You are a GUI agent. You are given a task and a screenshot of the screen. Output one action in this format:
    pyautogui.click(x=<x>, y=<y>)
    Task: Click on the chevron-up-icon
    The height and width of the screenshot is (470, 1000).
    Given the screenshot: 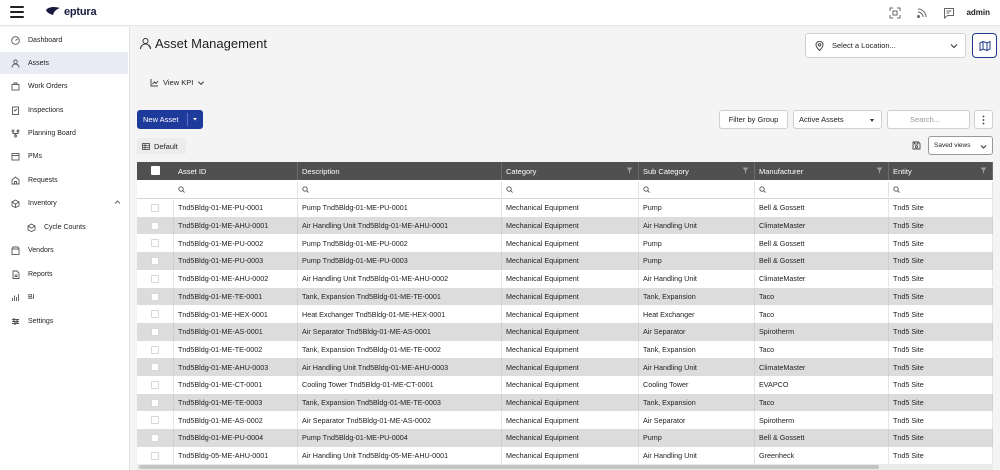 What is the action you would take?
    pyautogui.click(x=117, y=202)
    